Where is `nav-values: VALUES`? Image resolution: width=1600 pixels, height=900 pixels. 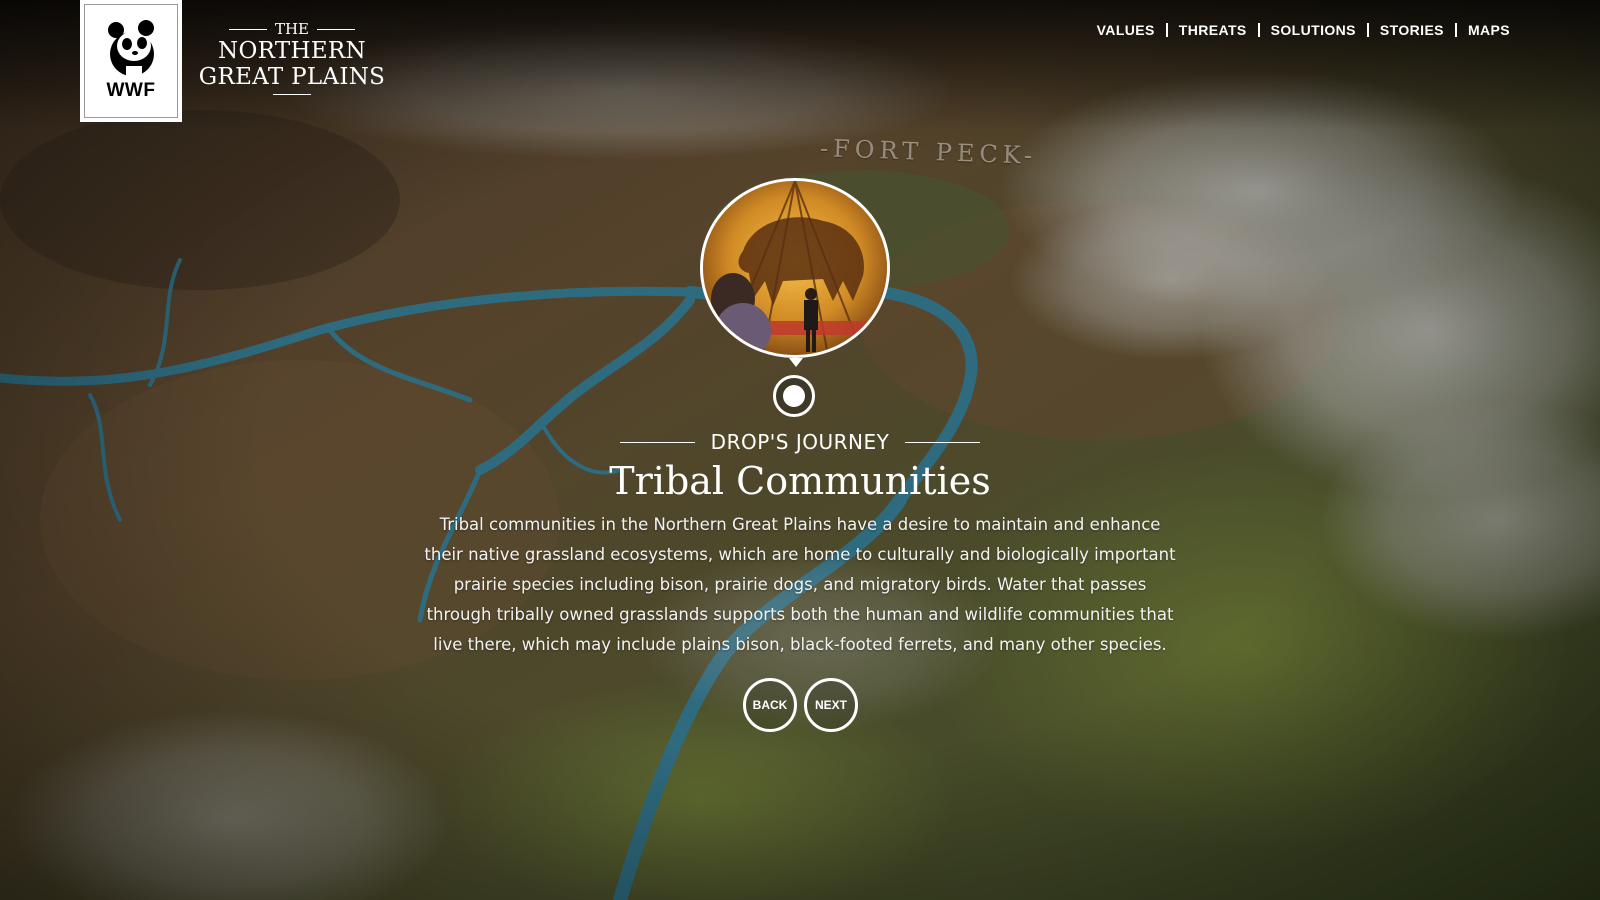 nav-values: VALUES is located at coordinates (1126, 30).